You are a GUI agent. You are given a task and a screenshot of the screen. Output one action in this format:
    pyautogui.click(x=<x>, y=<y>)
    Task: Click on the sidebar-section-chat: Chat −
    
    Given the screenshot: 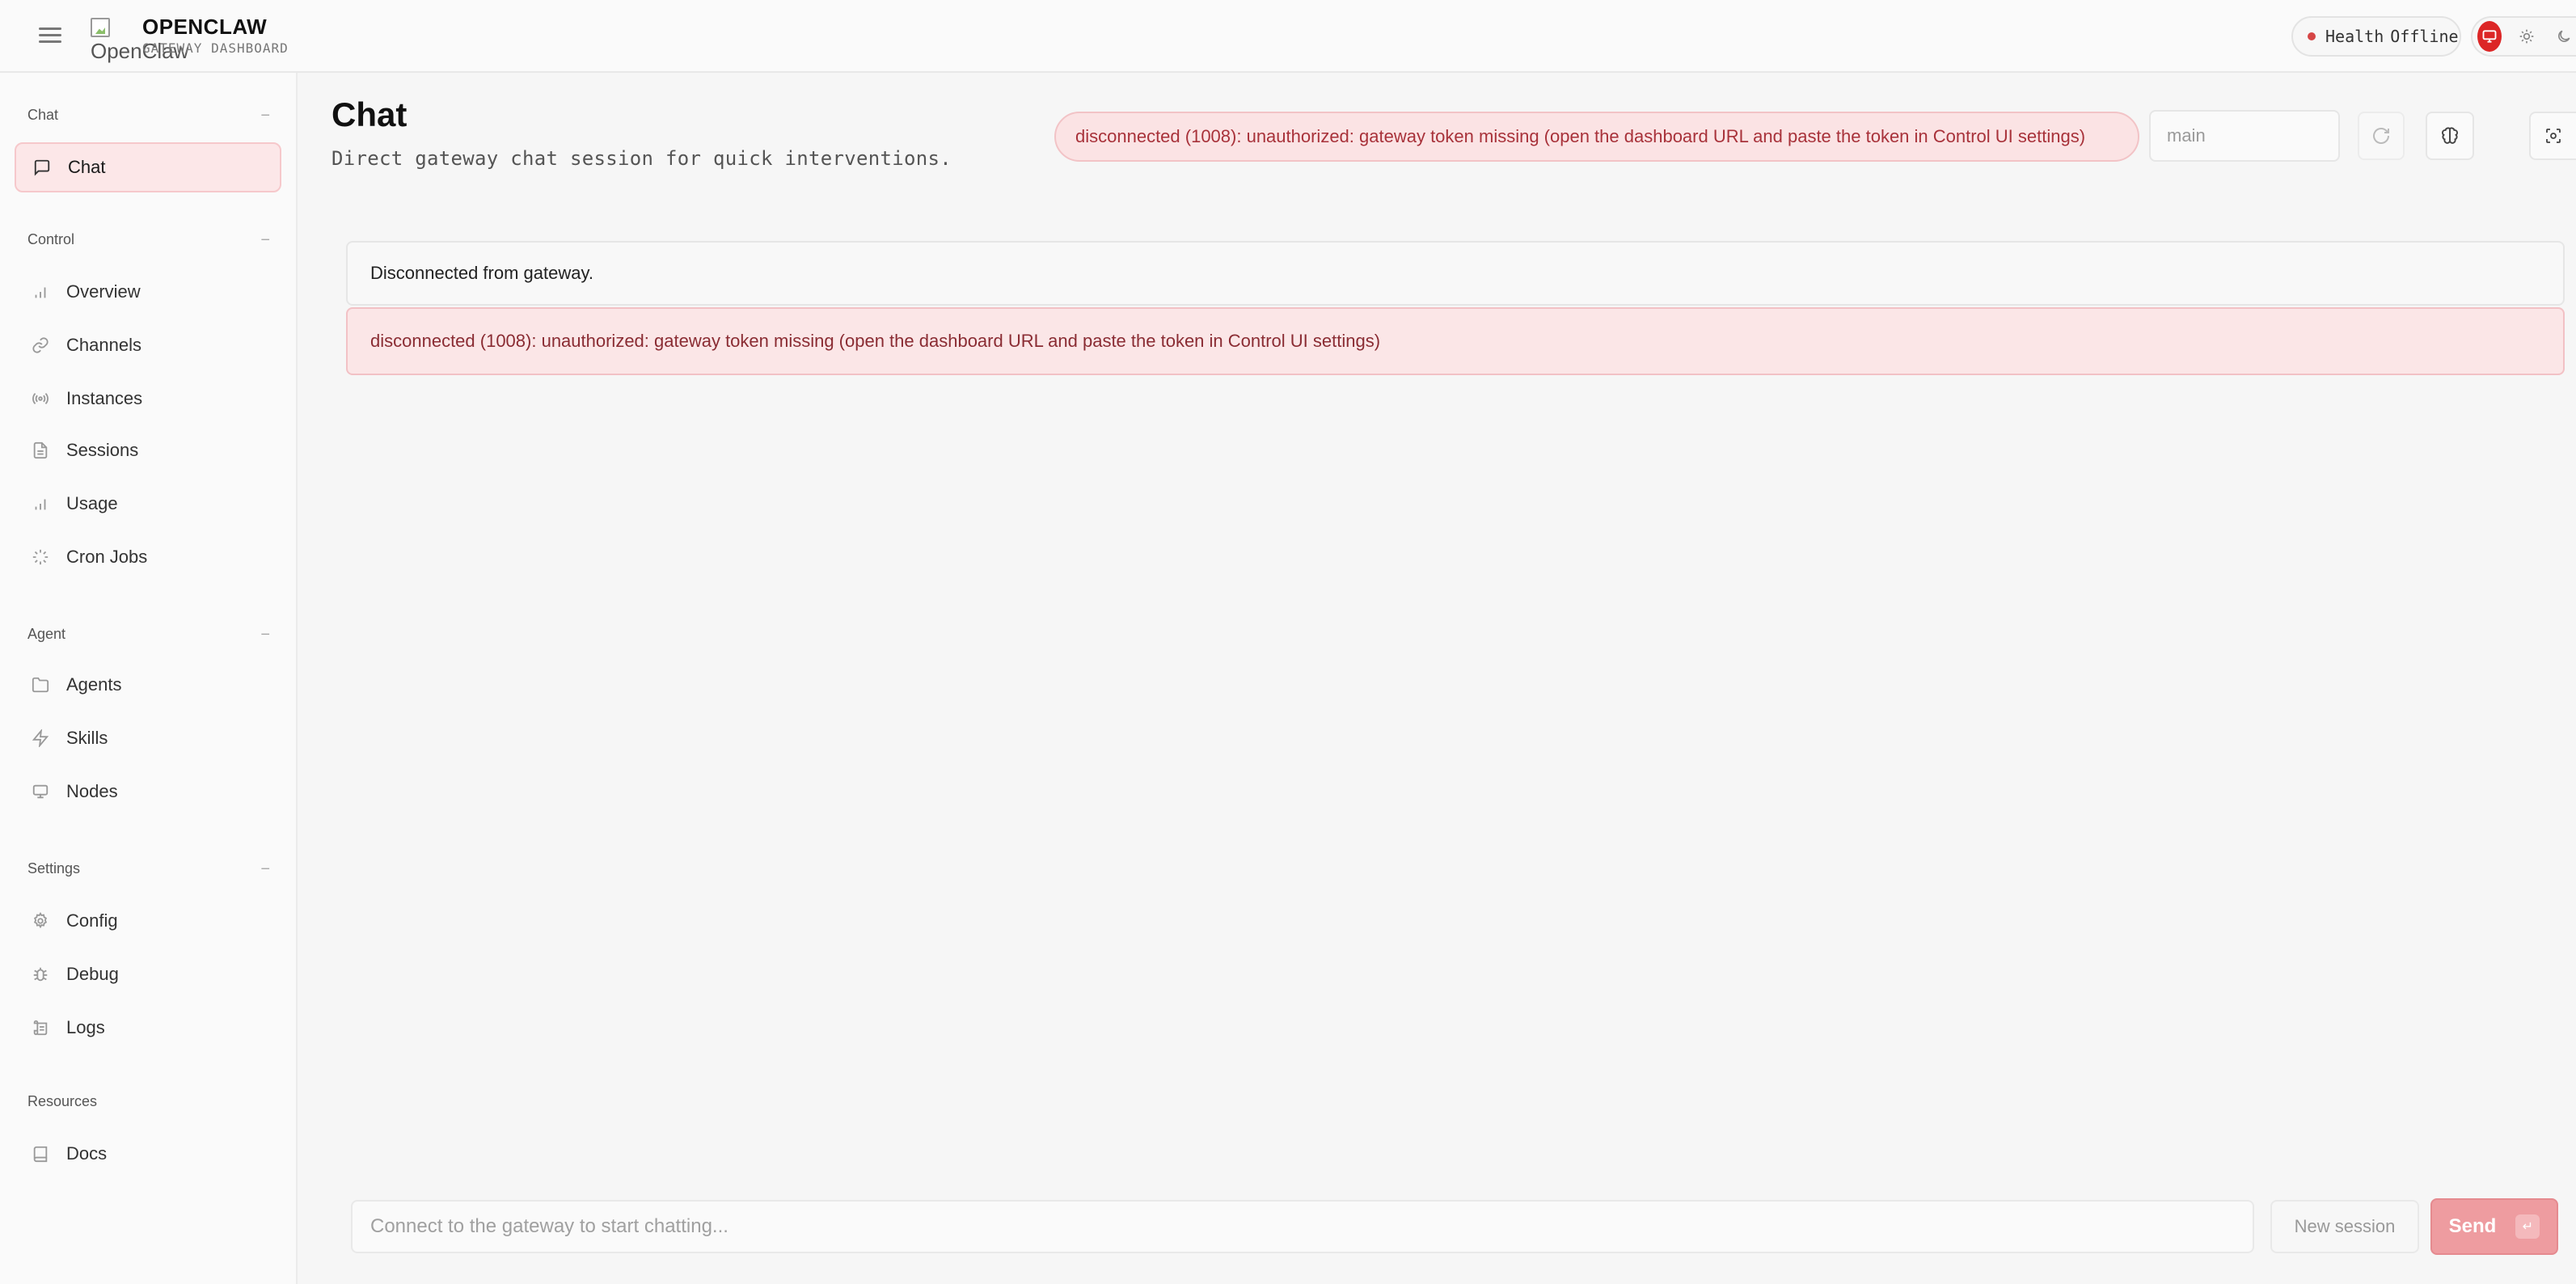 What is the action you would take?
    pyautogui.click(x=148, y=116)
    